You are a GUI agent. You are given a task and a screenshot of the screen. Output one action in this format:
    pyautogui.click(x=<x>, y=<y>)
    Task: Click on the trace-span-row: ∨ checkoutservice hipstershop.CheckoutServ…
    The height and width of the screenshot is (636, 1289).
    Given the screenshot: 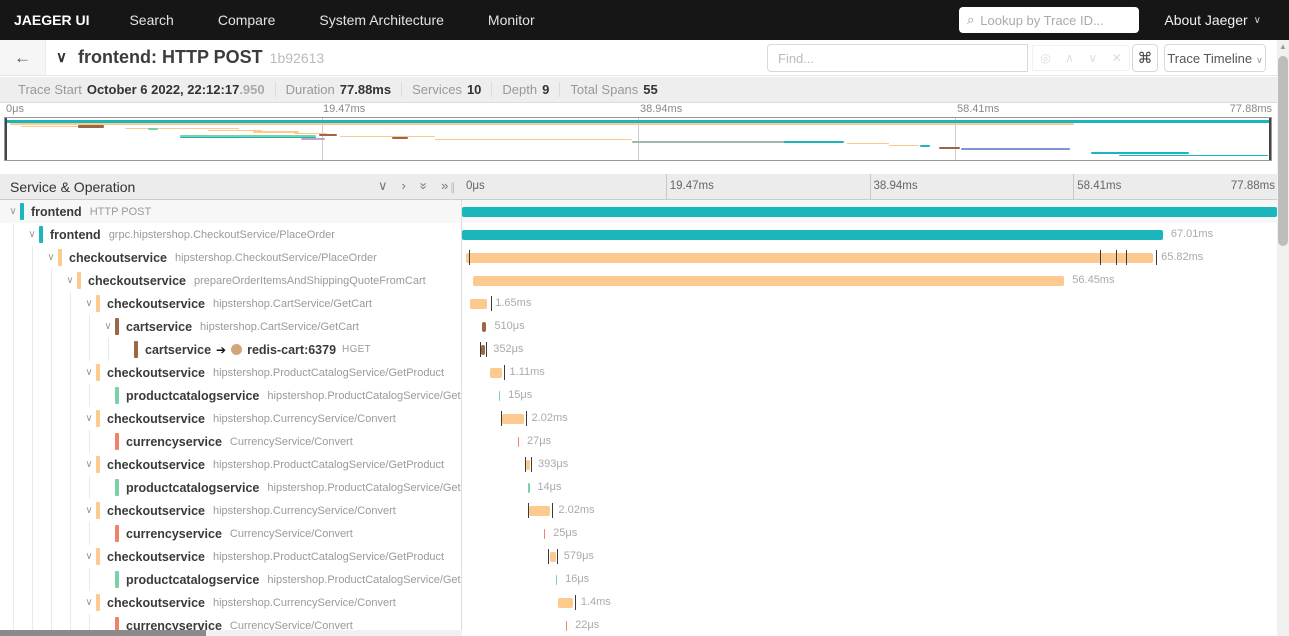 What is the action you would take?
    pyautogui.click(x=638, y=257)
    